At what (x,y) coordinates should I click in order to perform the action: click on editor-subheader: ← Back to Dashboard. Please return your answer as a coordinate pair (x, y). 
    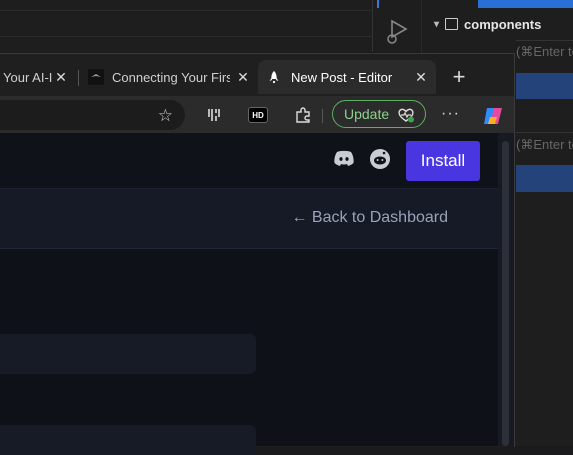
    Looking at the image, I should click on (249, 219).